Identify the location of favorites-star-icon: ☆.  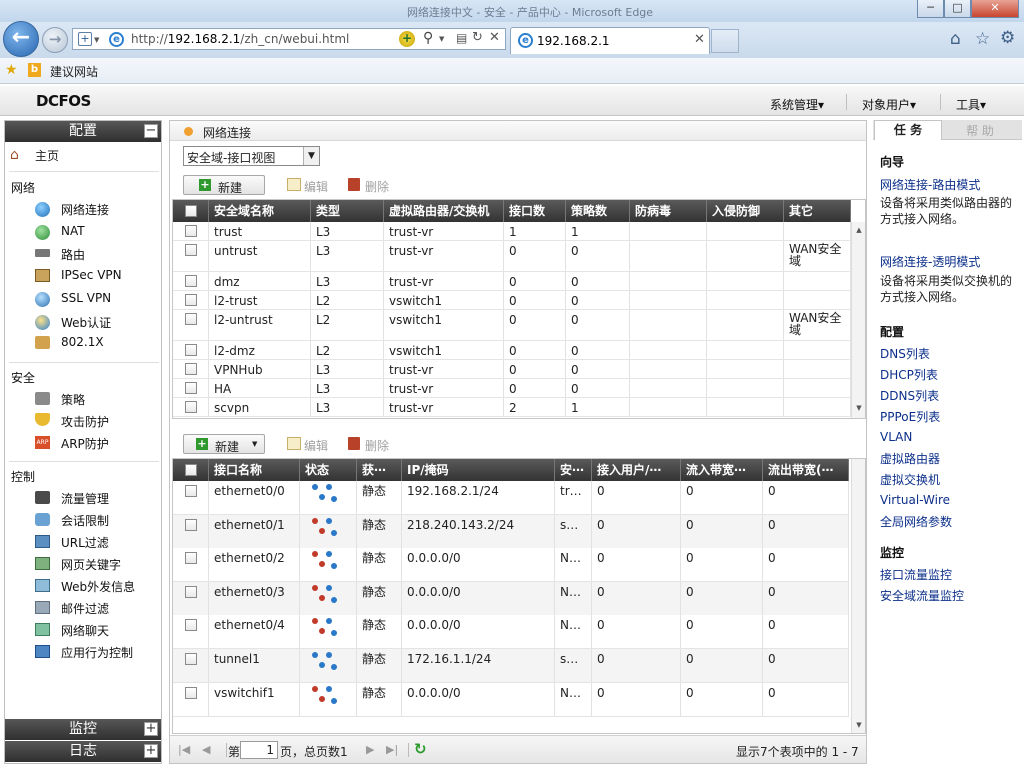
(982, 39).